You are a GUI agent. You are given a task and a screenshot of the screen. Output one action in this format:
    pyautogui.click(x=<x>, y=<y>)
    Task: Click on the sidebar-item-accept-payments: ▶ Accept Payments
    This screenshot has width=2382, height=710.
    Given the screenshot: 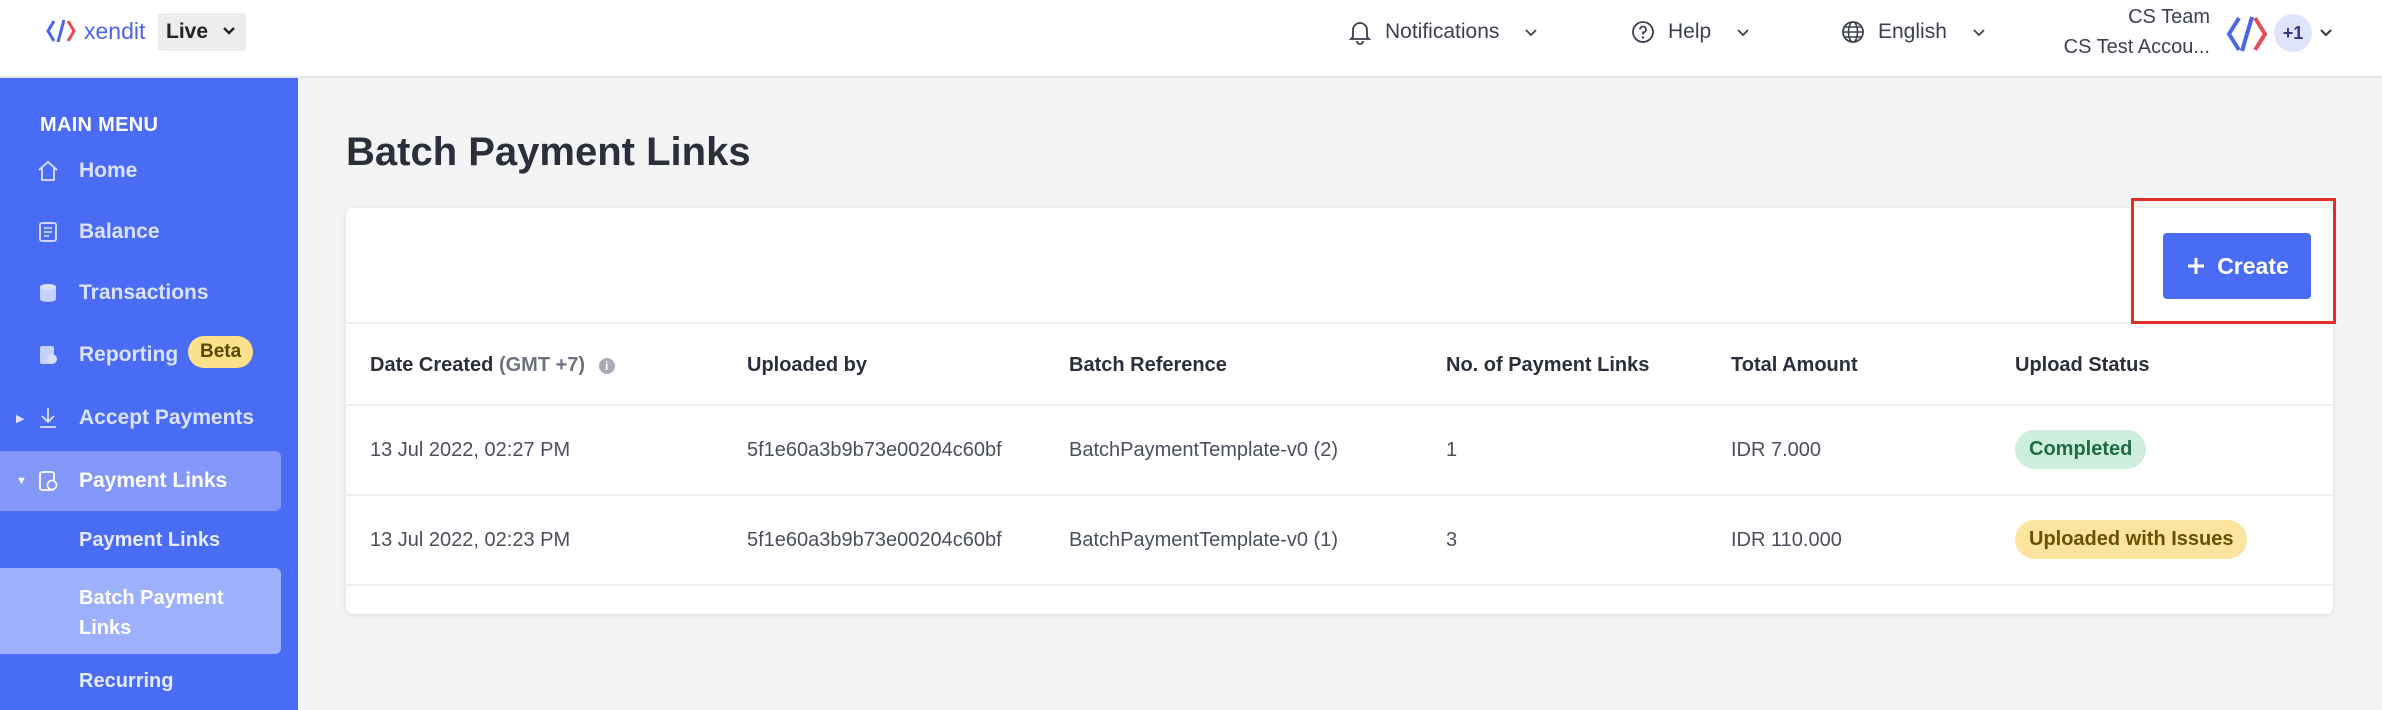 What is the action you would take?
    pyautogui.click(x=149, y=418)
    